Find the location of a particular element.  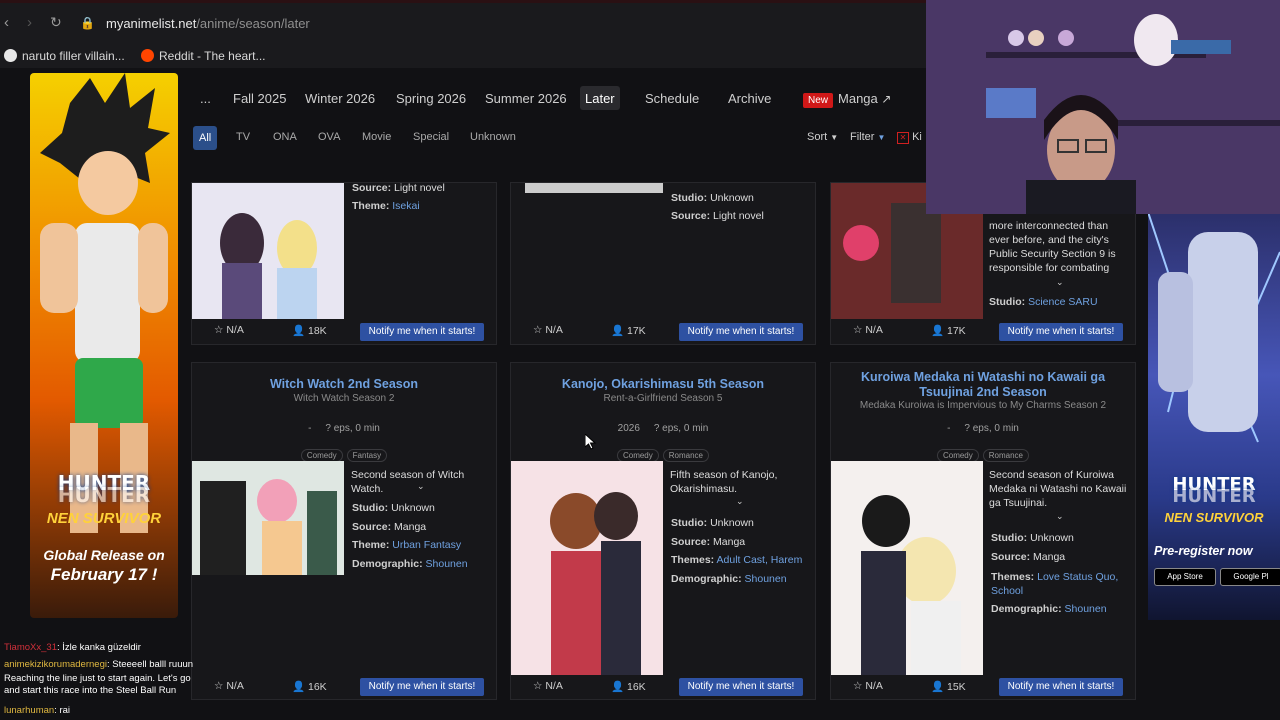

filter-ova: OVA is located at coordinates (329, 137).